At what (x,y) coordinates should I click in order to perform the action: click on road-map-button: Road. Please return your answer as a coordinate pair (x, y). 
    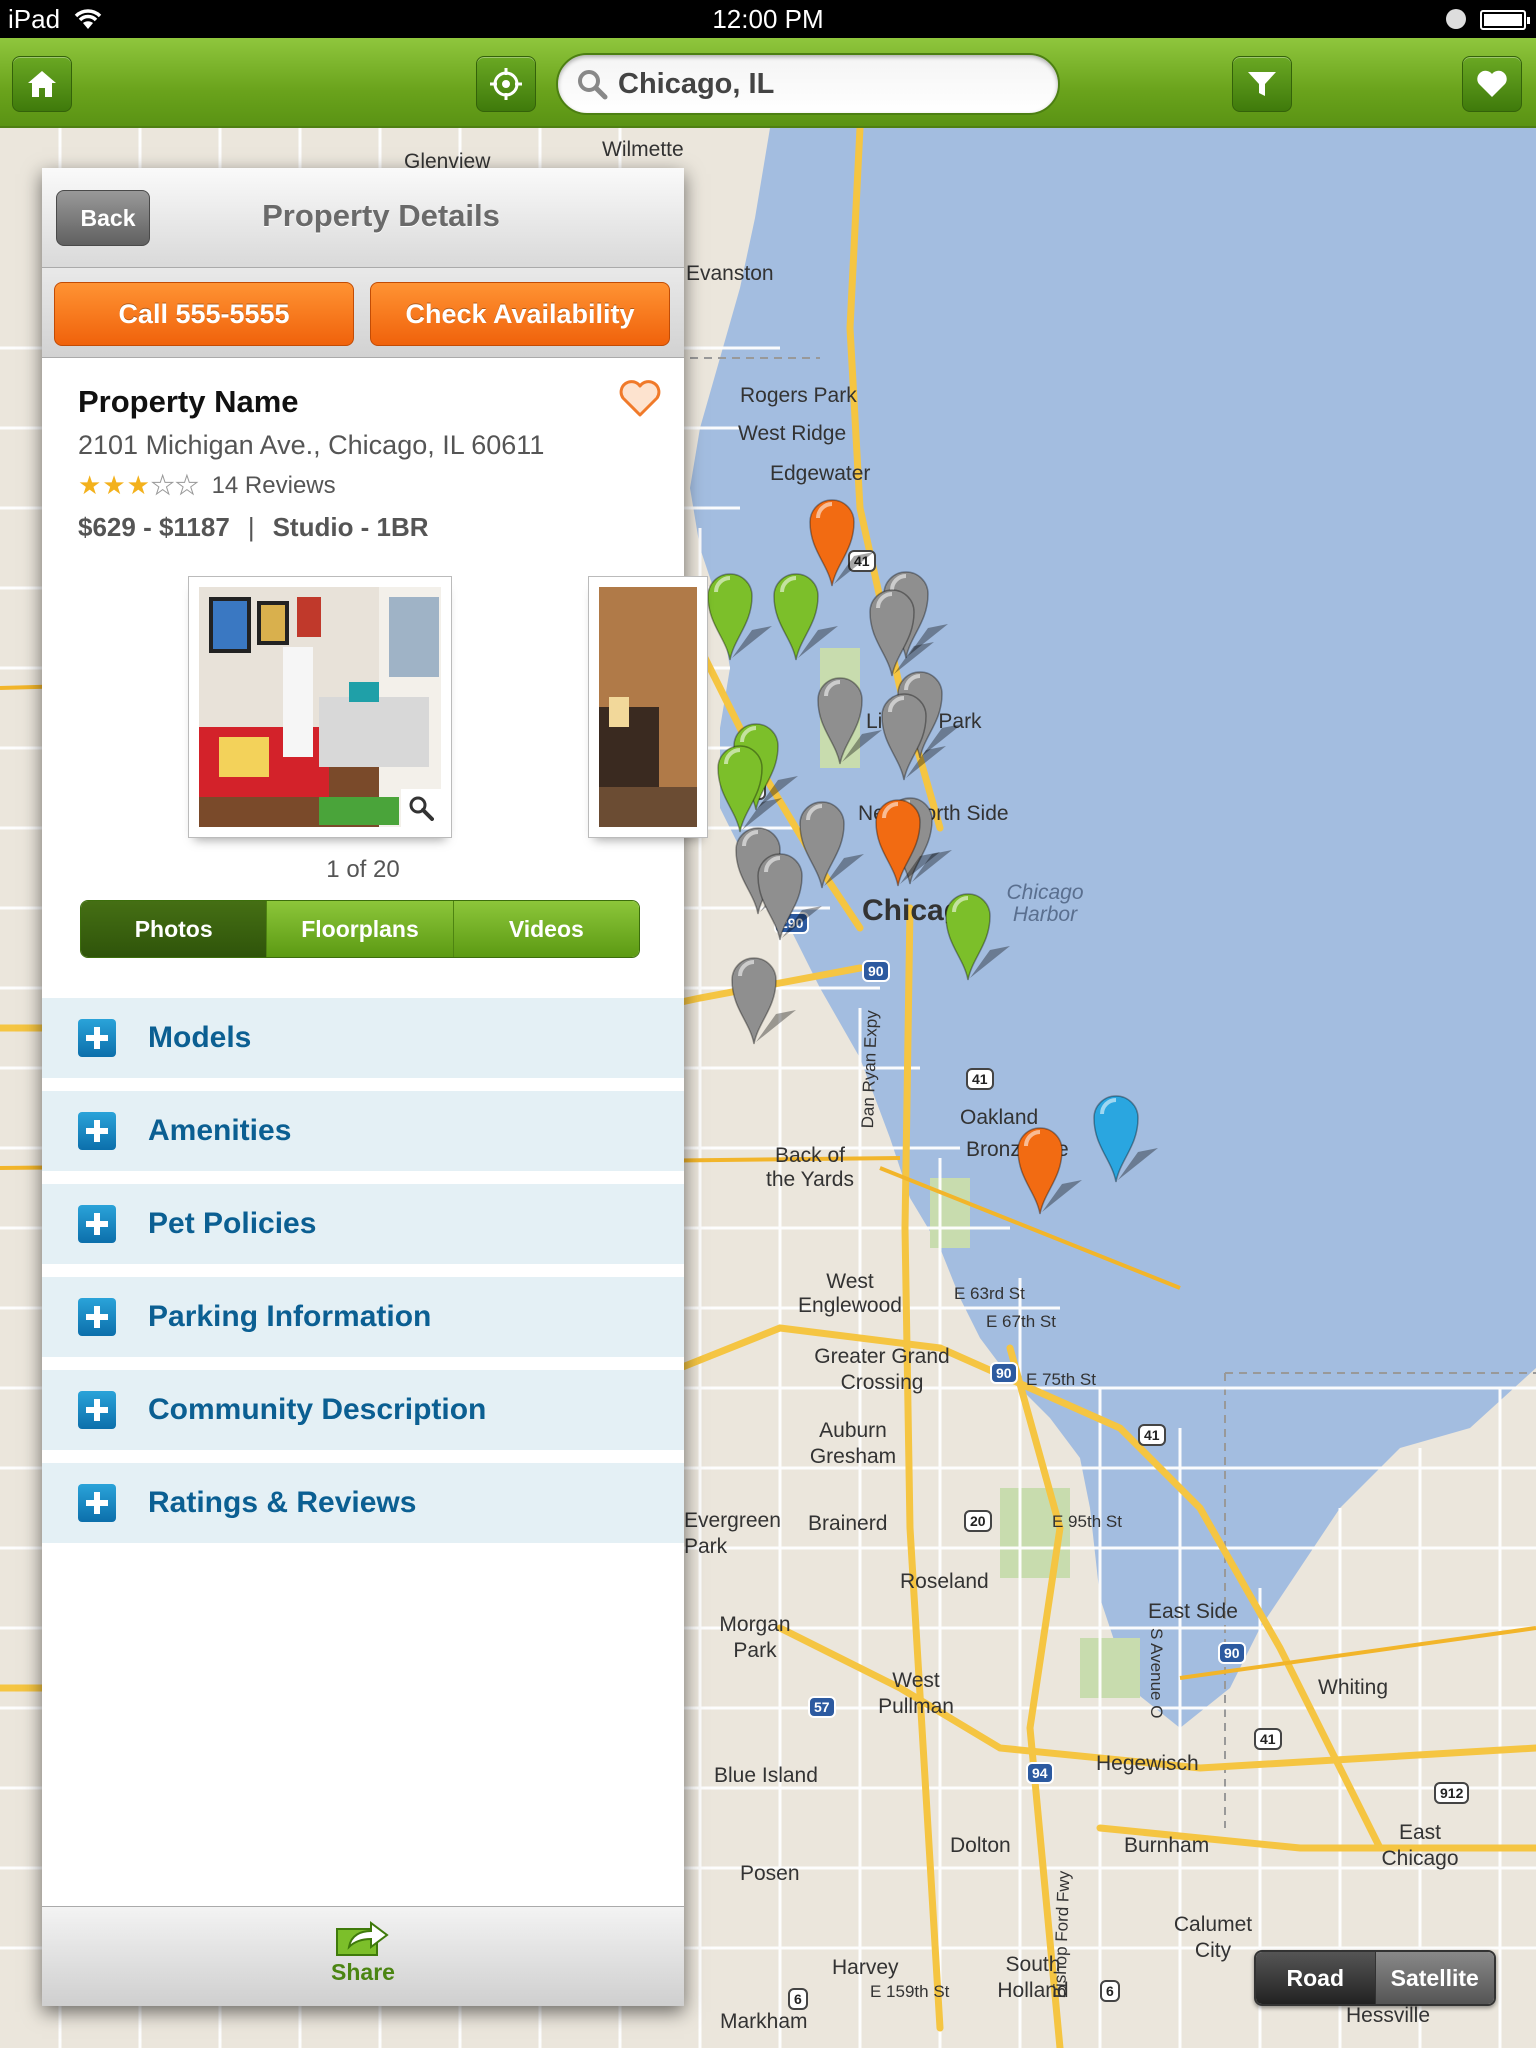
    Looking at the image, I should click on (1315, 1978).